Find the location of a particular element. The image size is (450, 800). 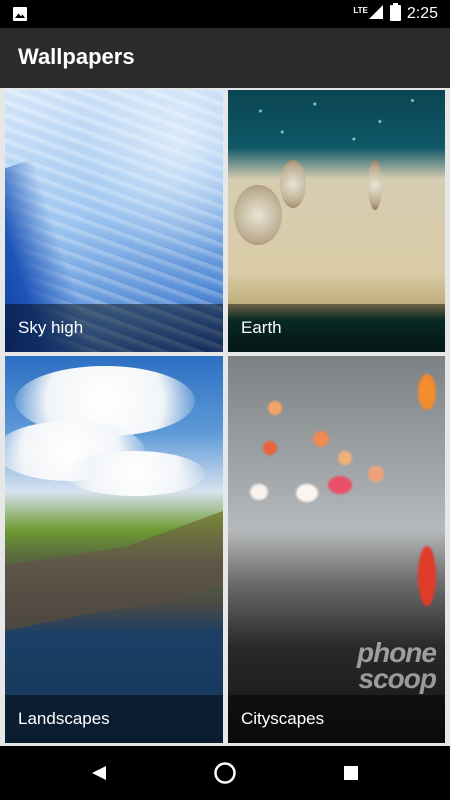

back-icon is located at coordinates (99, 773).